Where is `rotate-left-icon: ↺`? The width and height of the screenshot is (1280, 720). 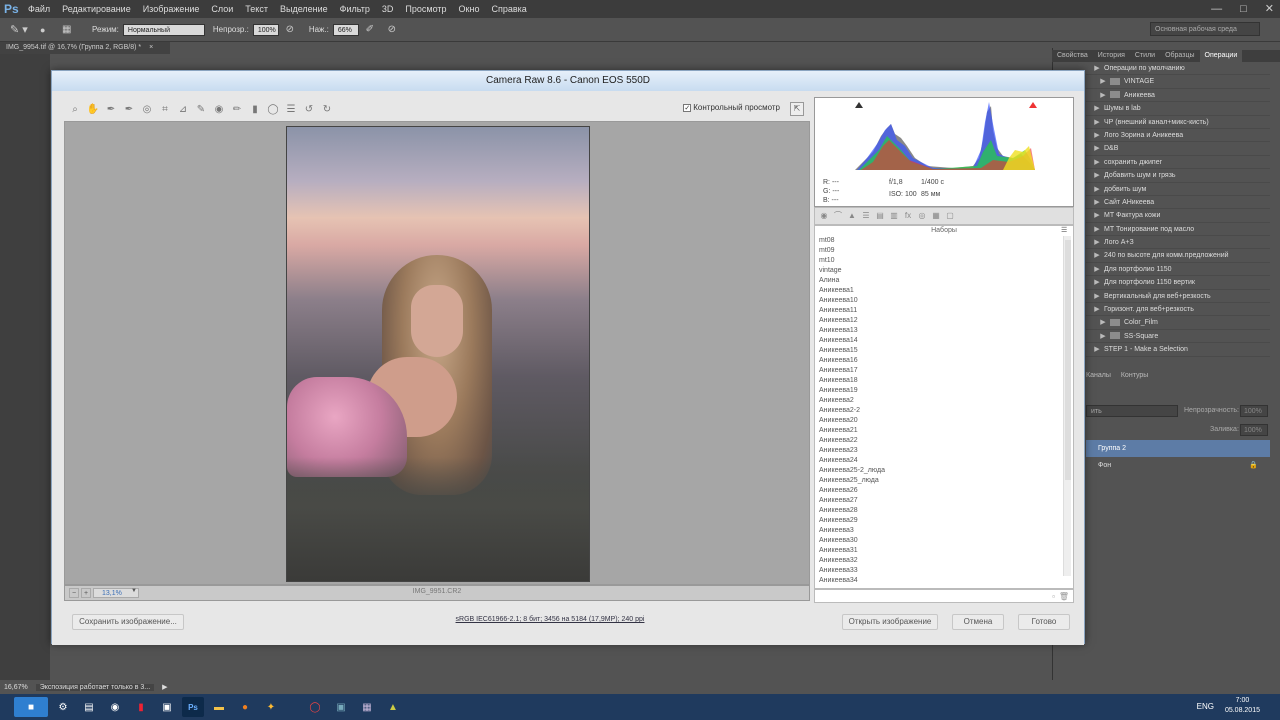
rotate-left-icon: ↺ is located at coordinates (309, 110).